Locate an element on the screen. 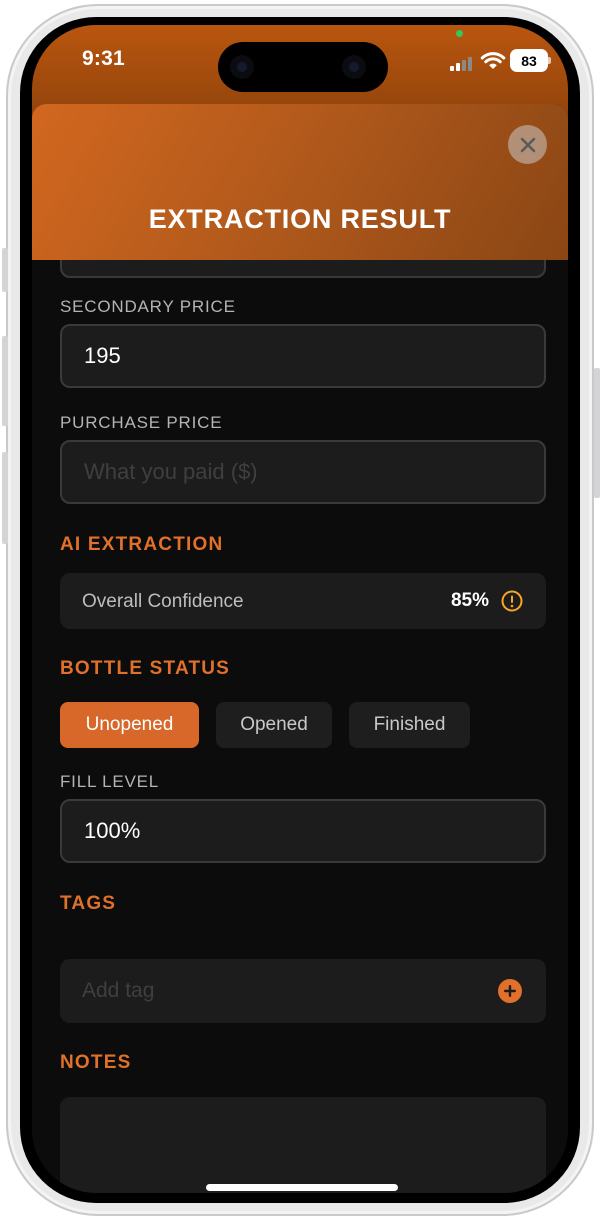  fill-level-input: 100% is located at coordinates (303, 831).